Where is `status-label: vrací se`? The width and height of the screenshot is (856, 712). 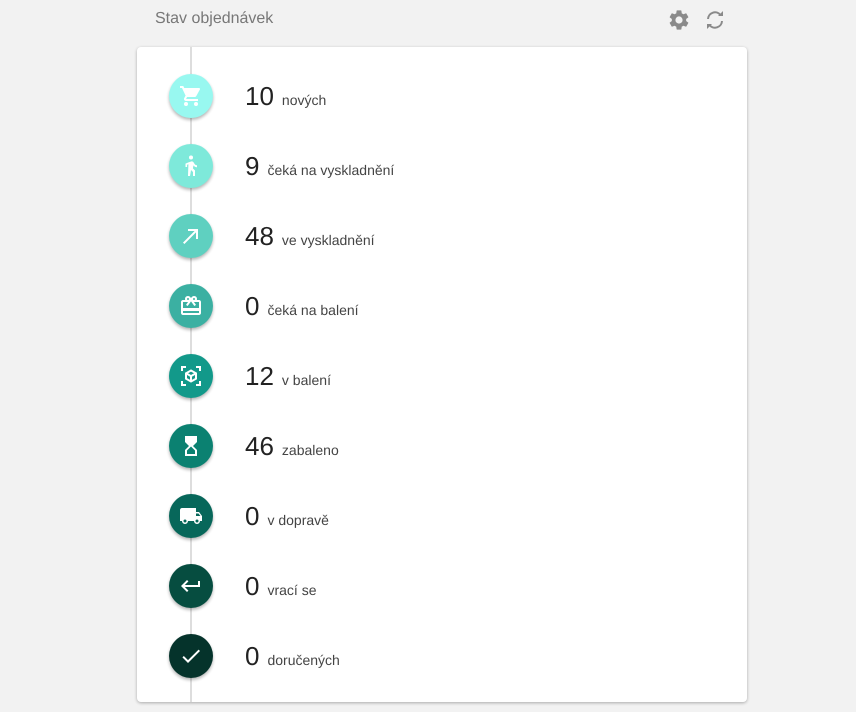 status-label: vrací se is located at coordinates (291, 590).